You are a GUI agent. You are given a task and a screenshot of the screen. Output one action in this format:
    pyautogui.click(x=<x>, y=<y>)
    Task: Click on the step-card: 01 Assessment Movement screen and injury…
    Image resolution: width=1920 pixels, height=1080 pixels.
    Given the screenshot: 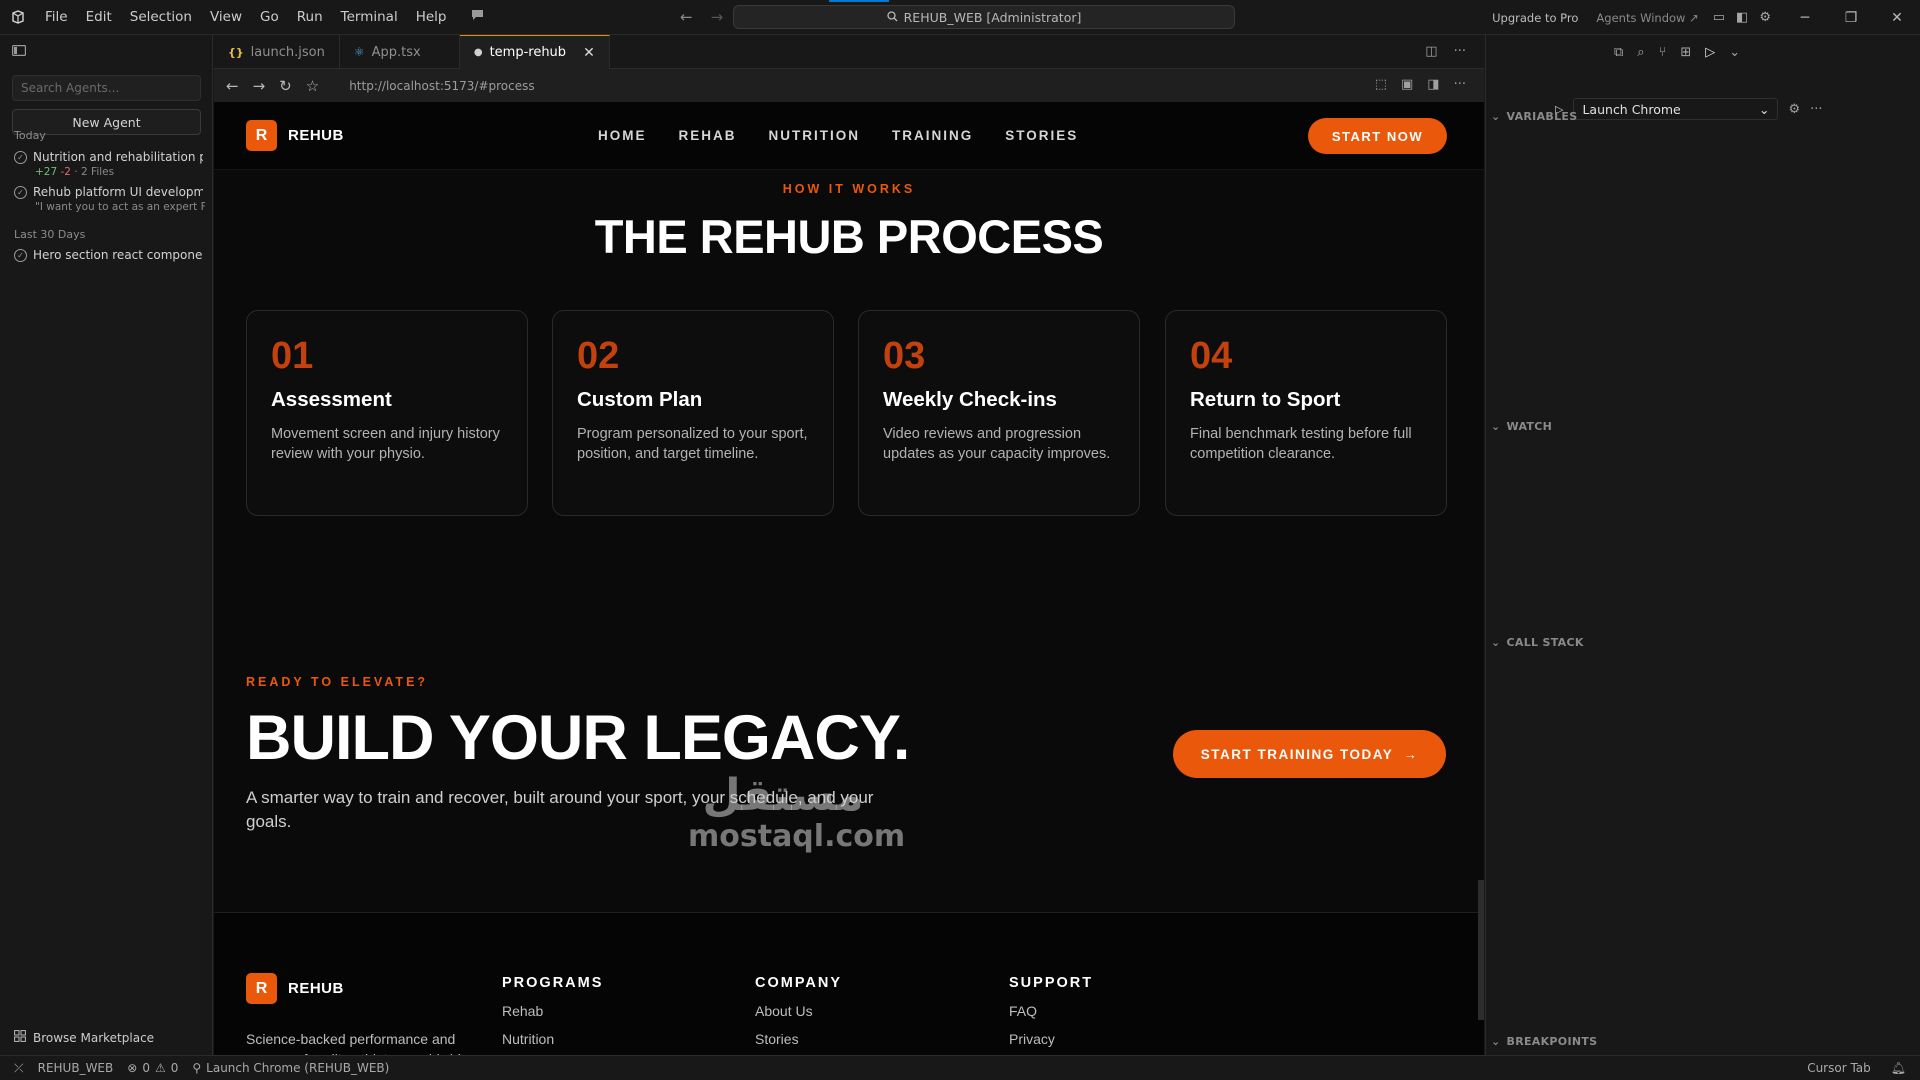 What is the action you would take?
    pyautogui.click(x=387, y=413)
    